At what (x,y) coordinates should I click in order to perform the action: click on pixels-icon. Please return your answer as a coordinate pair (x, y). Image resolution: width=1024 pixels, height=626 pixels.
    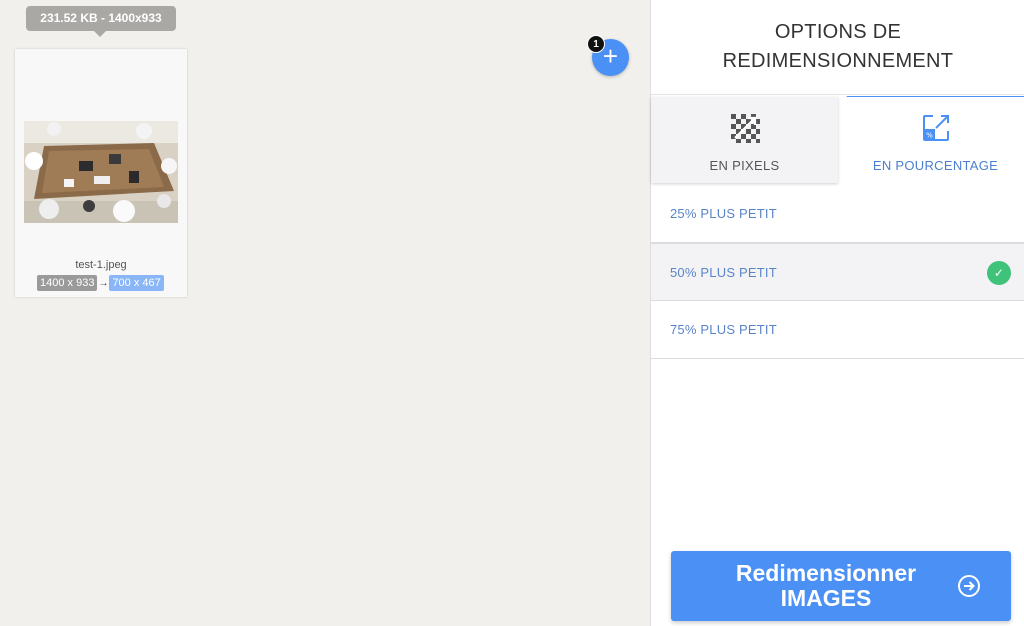
    Looking at the image, I should click on (745, 128).